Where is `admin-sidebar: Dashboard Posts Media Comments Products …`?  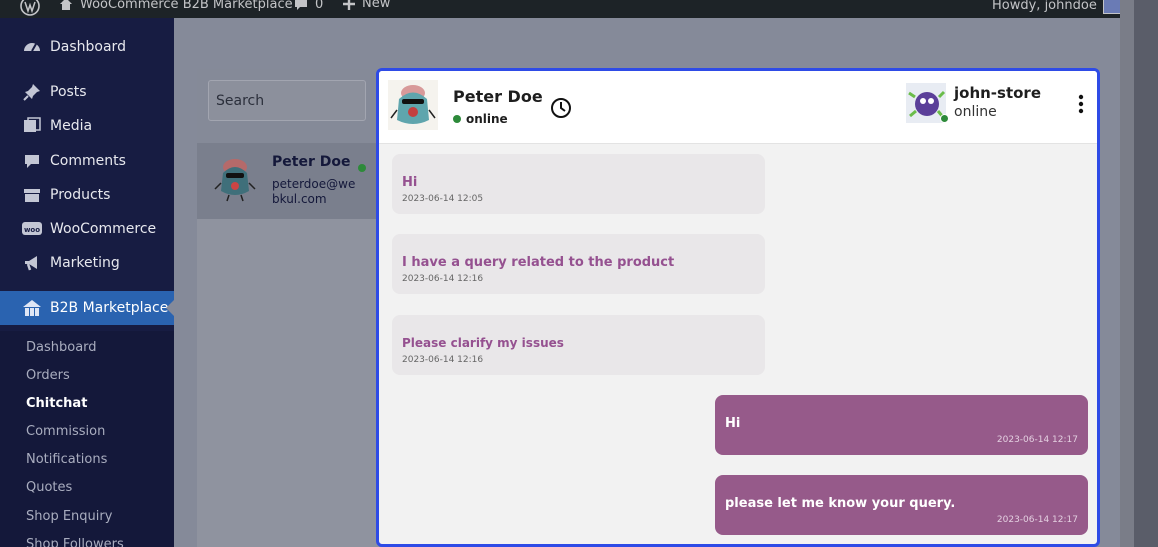
admin-sidebar: Dashboard Posts Media Comments Products … is located at coordinates (87, 282).